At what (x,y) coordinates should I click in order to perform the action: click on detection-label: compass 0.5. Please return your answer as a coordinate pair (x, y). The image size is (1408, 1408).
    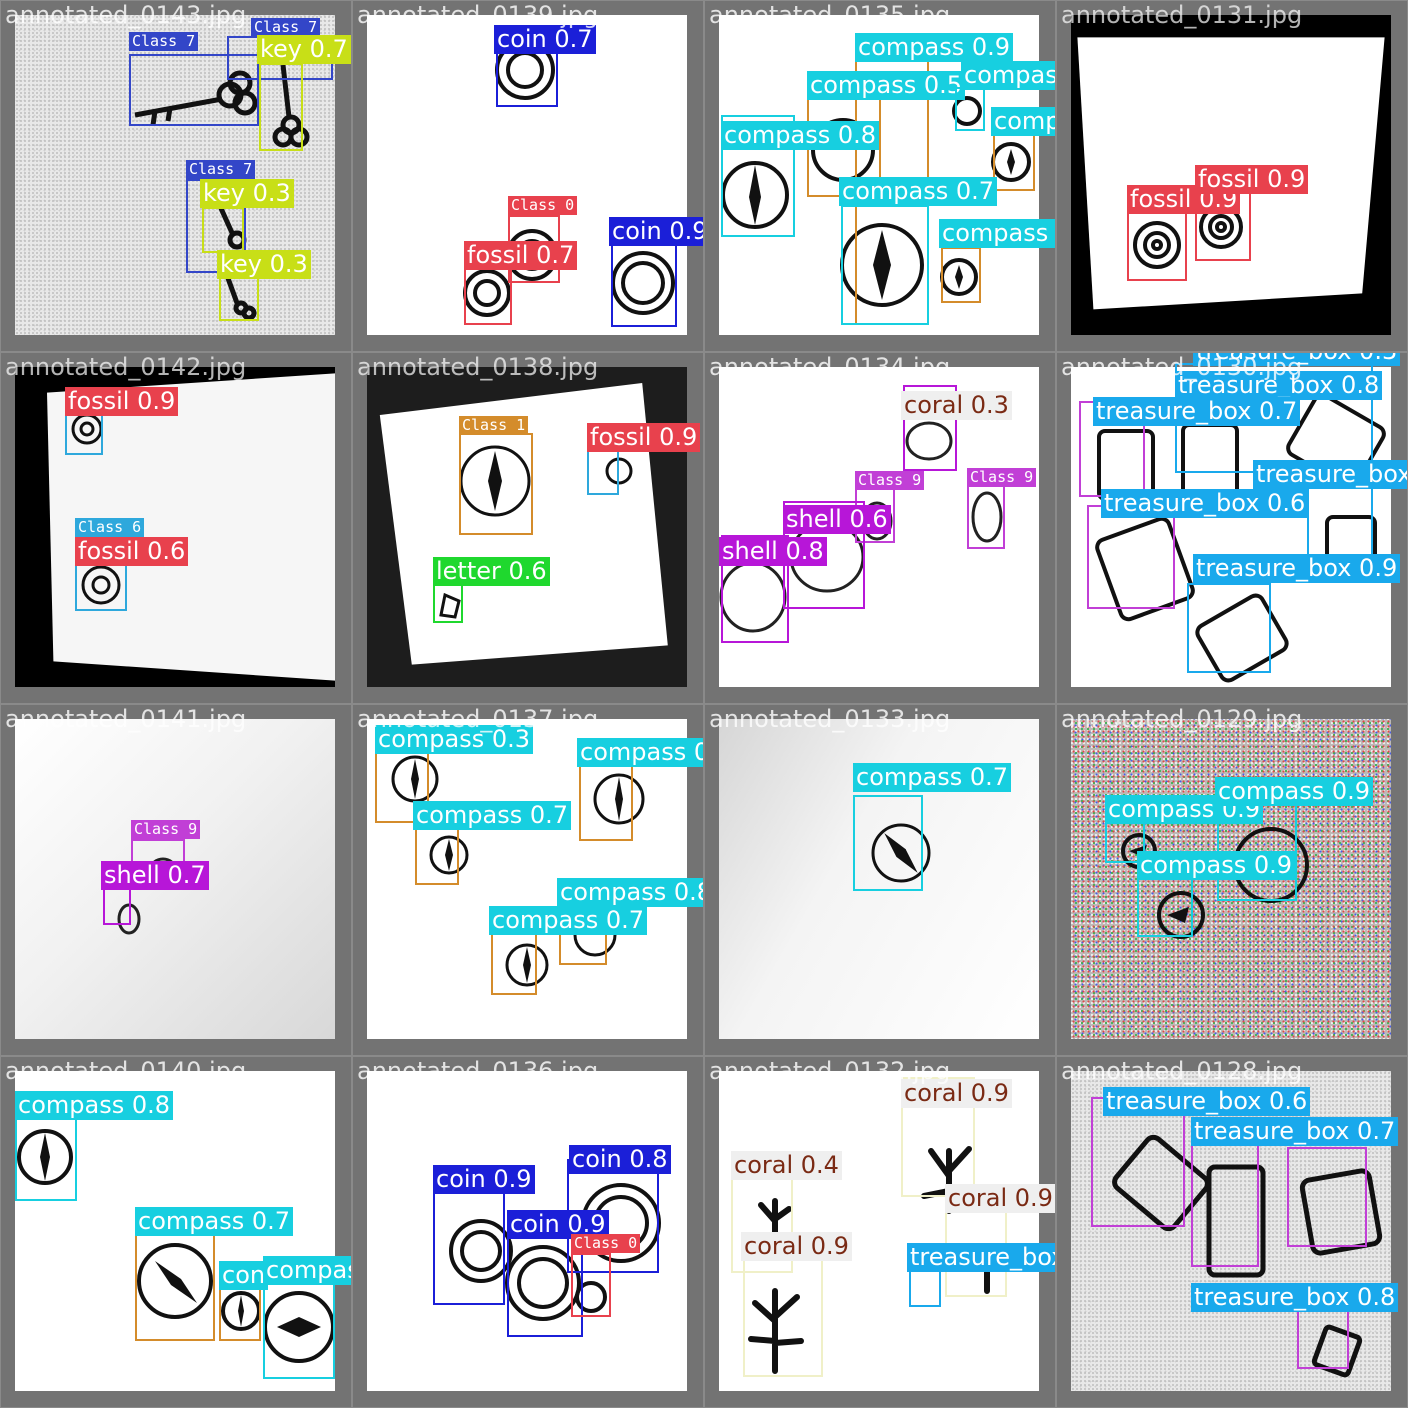
    Looking at the image, I should click on (886, 85).